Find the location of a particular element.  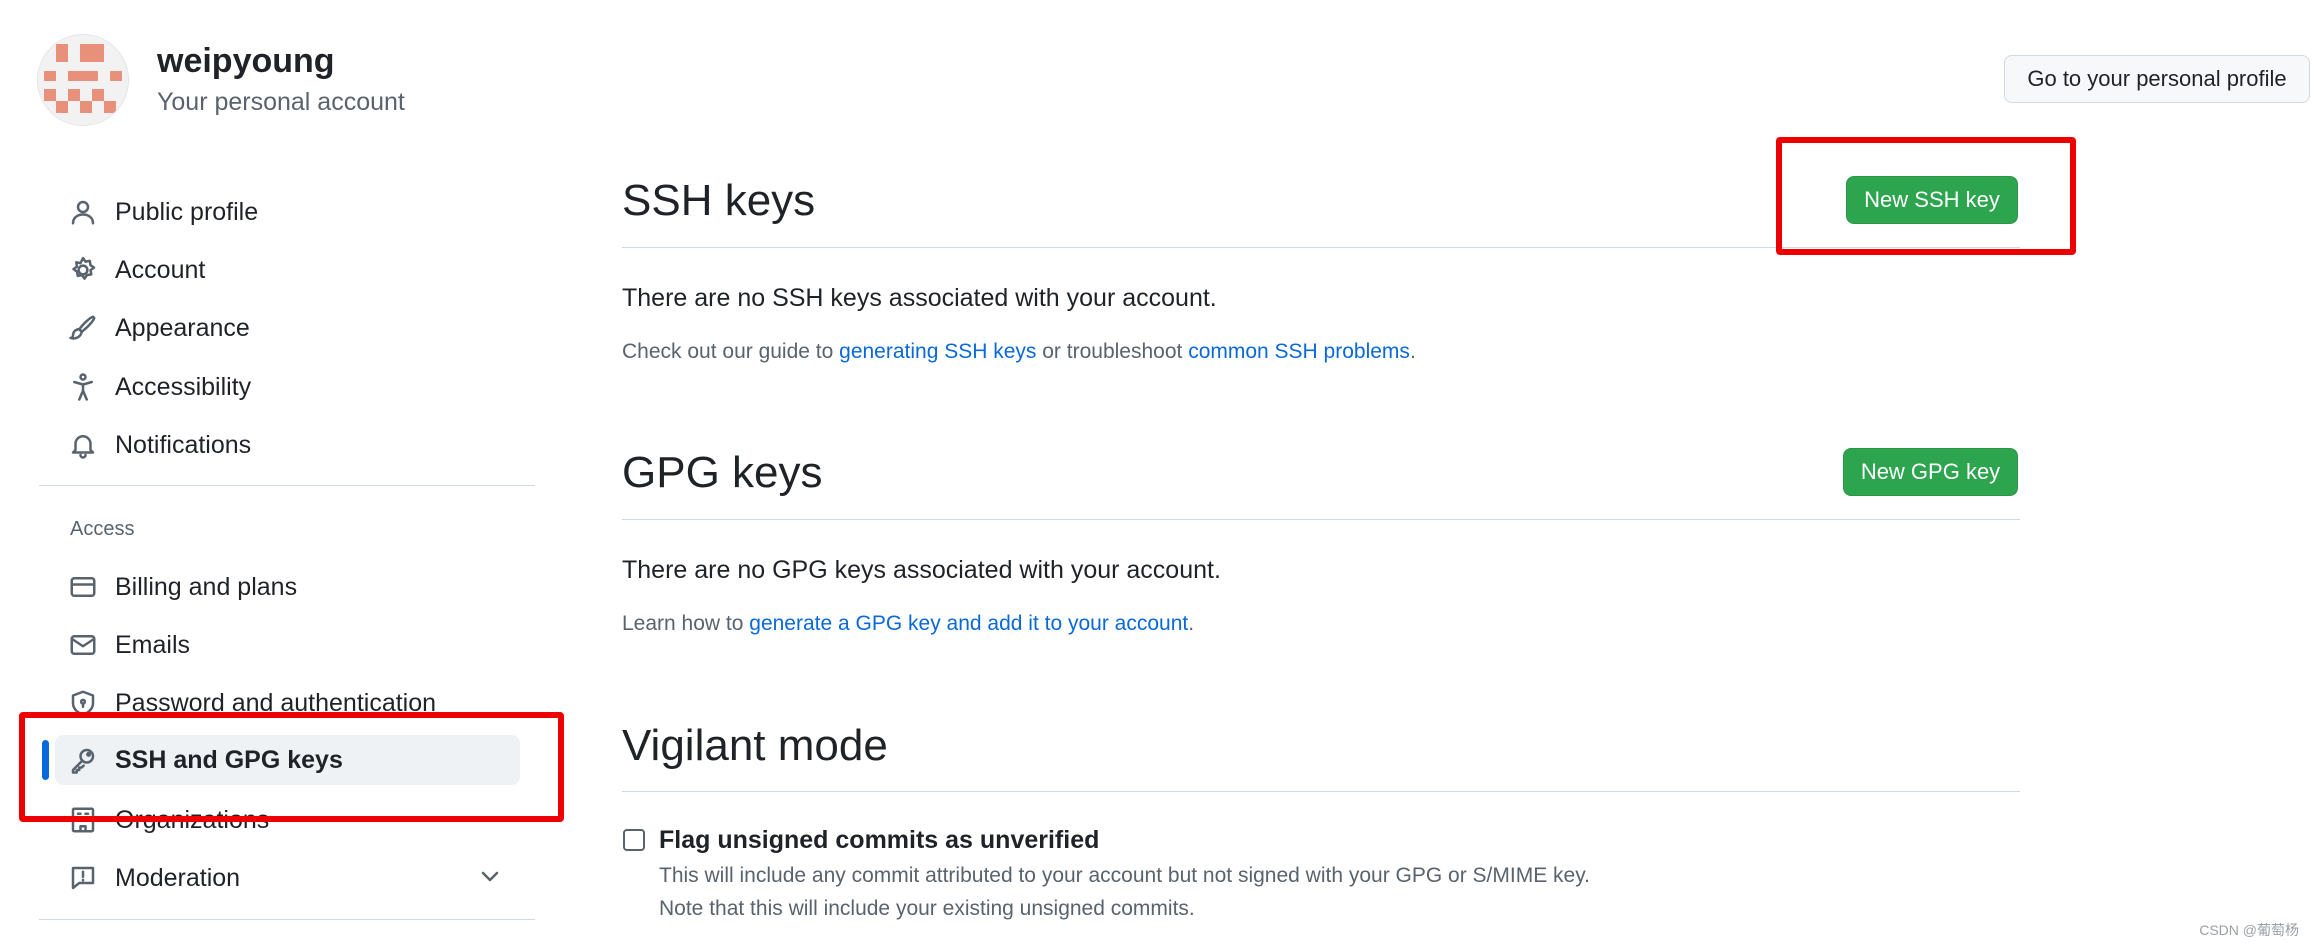

highlight-box-new-ssh-key is located at coordinates (1926, 196).